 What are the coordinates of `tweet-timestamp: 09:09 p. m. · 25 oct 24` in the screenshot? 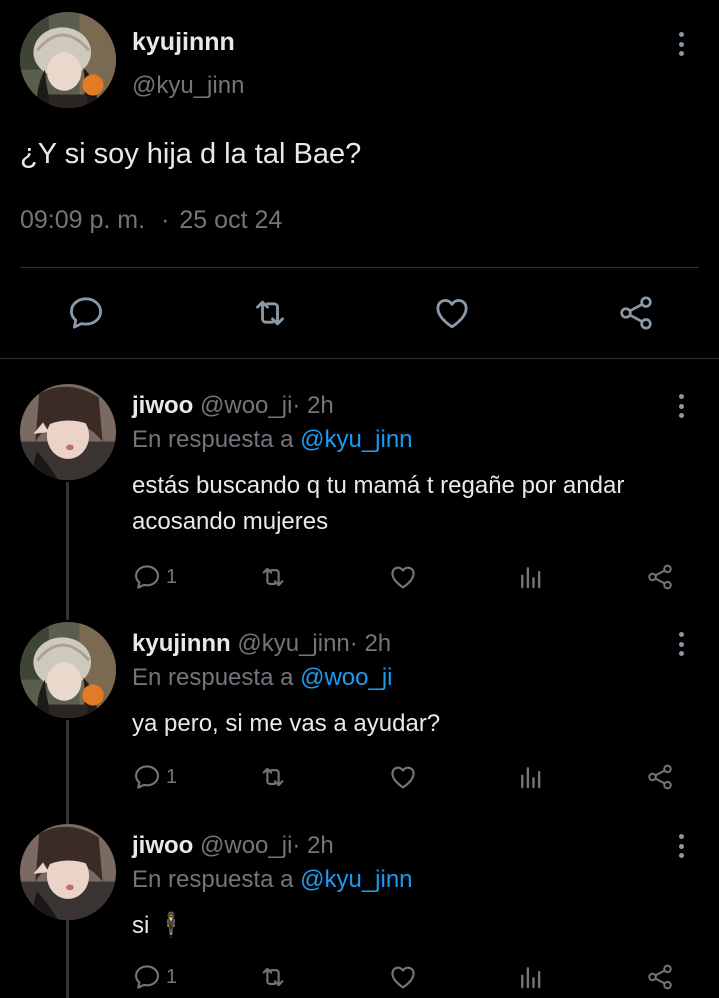 It's located at (151, 220).